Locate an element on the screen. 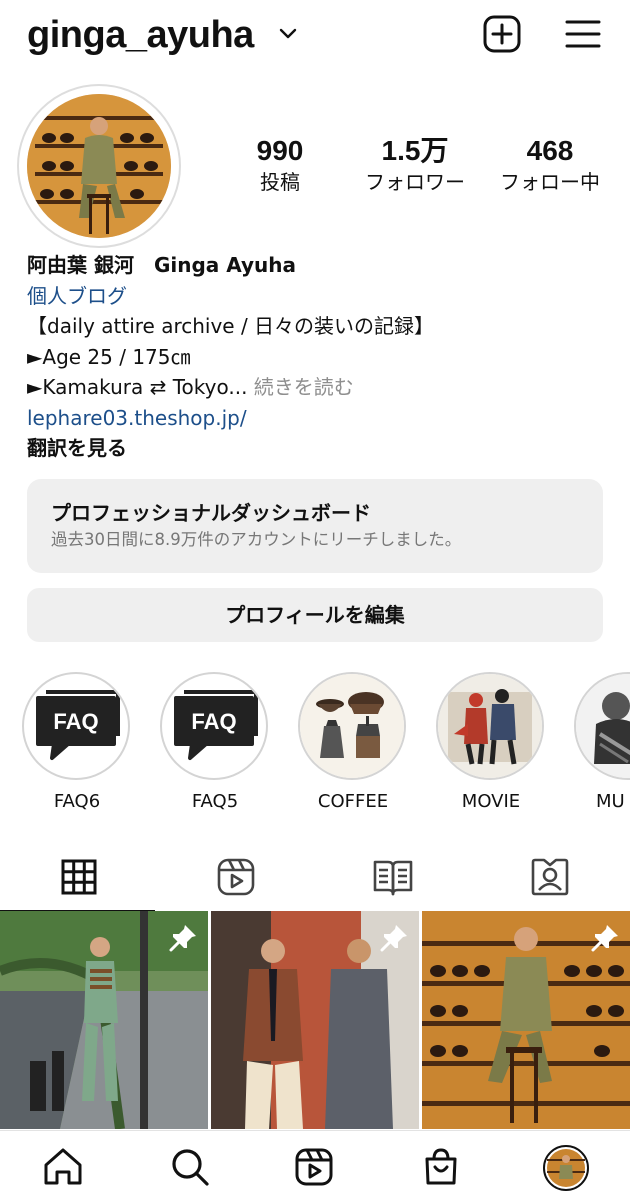 The image size is (630, 1192). posts-count: 990 投稿 is located at coordinates (280, 165).